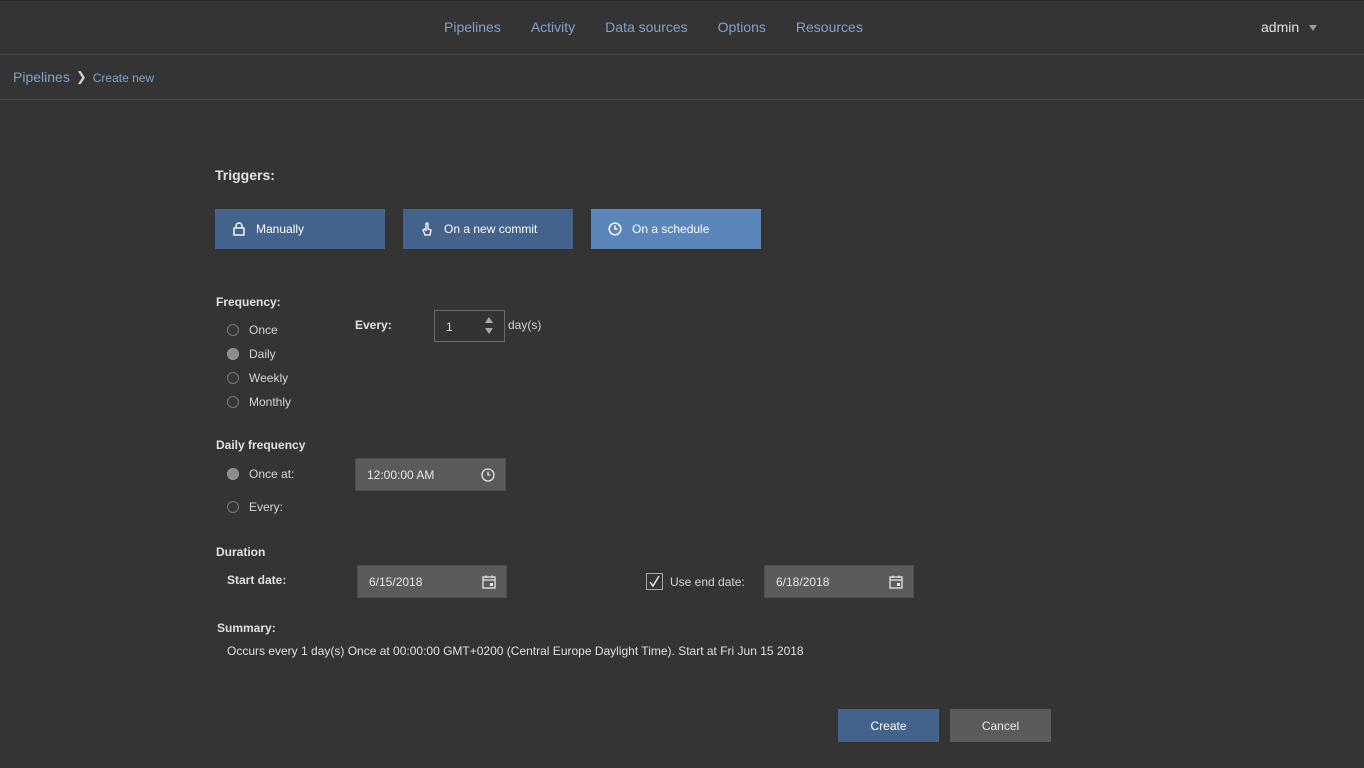 The height and width of the screenshot is (768, 1364). What do you see at coordinates (233, 474) in the screenshot?
I see `radio-once-at` at bounding box center [233, 474].